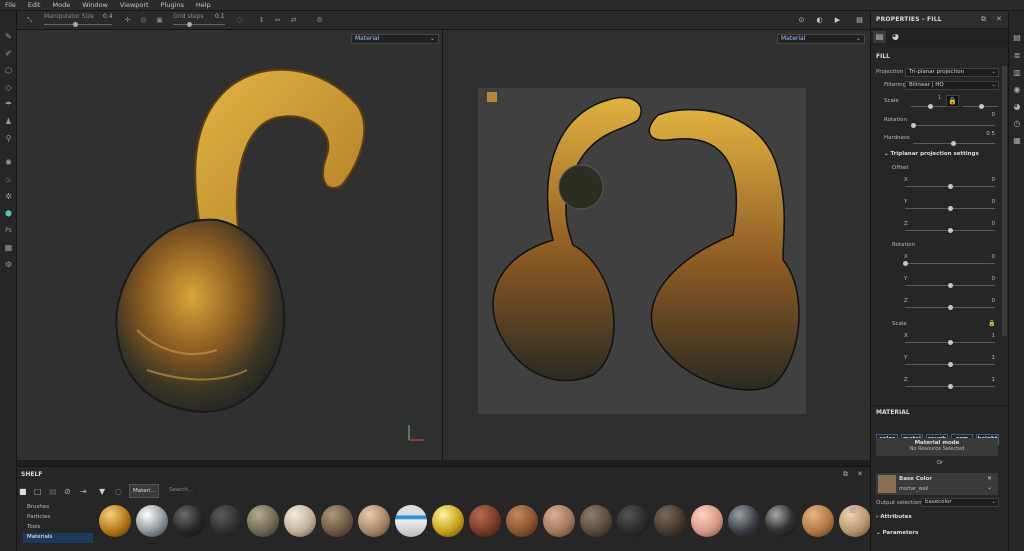 This screenshot has width=1024, height=551. Describe the element at coordinates (781, 521) in the screenshot. I see `material-thumb-glossy-black` at that location.